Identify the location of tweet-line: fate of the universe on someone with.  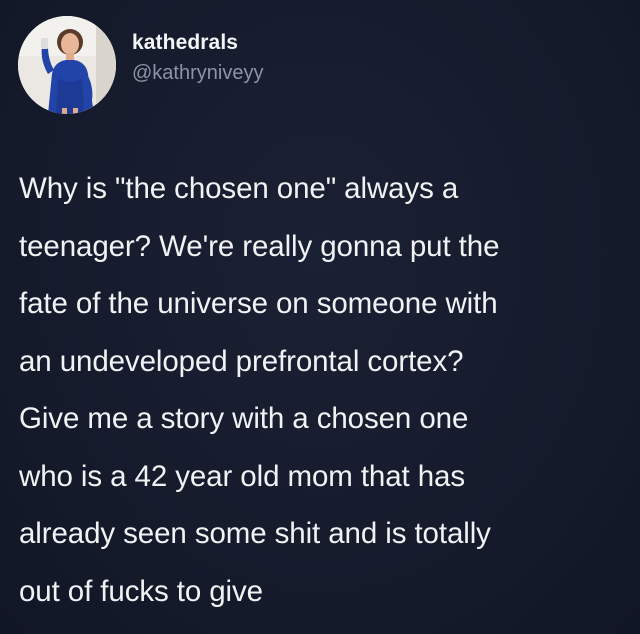
(258, 303).